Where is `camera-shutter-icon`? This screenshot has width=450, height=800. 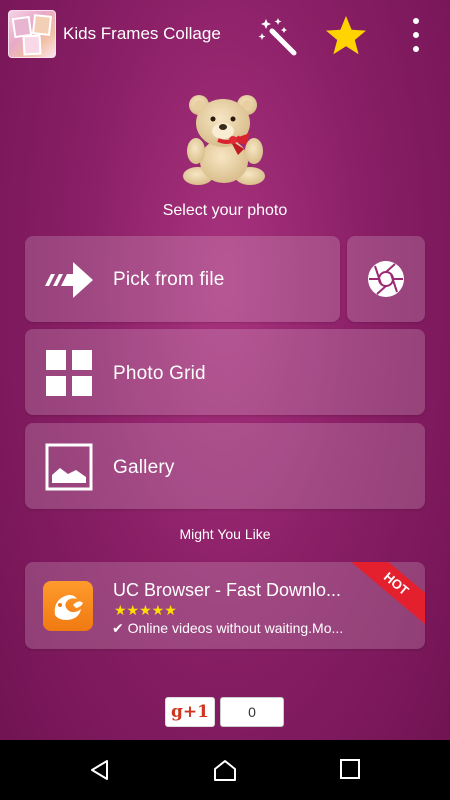 camera-shutter-icon is located at coordinates (386, 279).